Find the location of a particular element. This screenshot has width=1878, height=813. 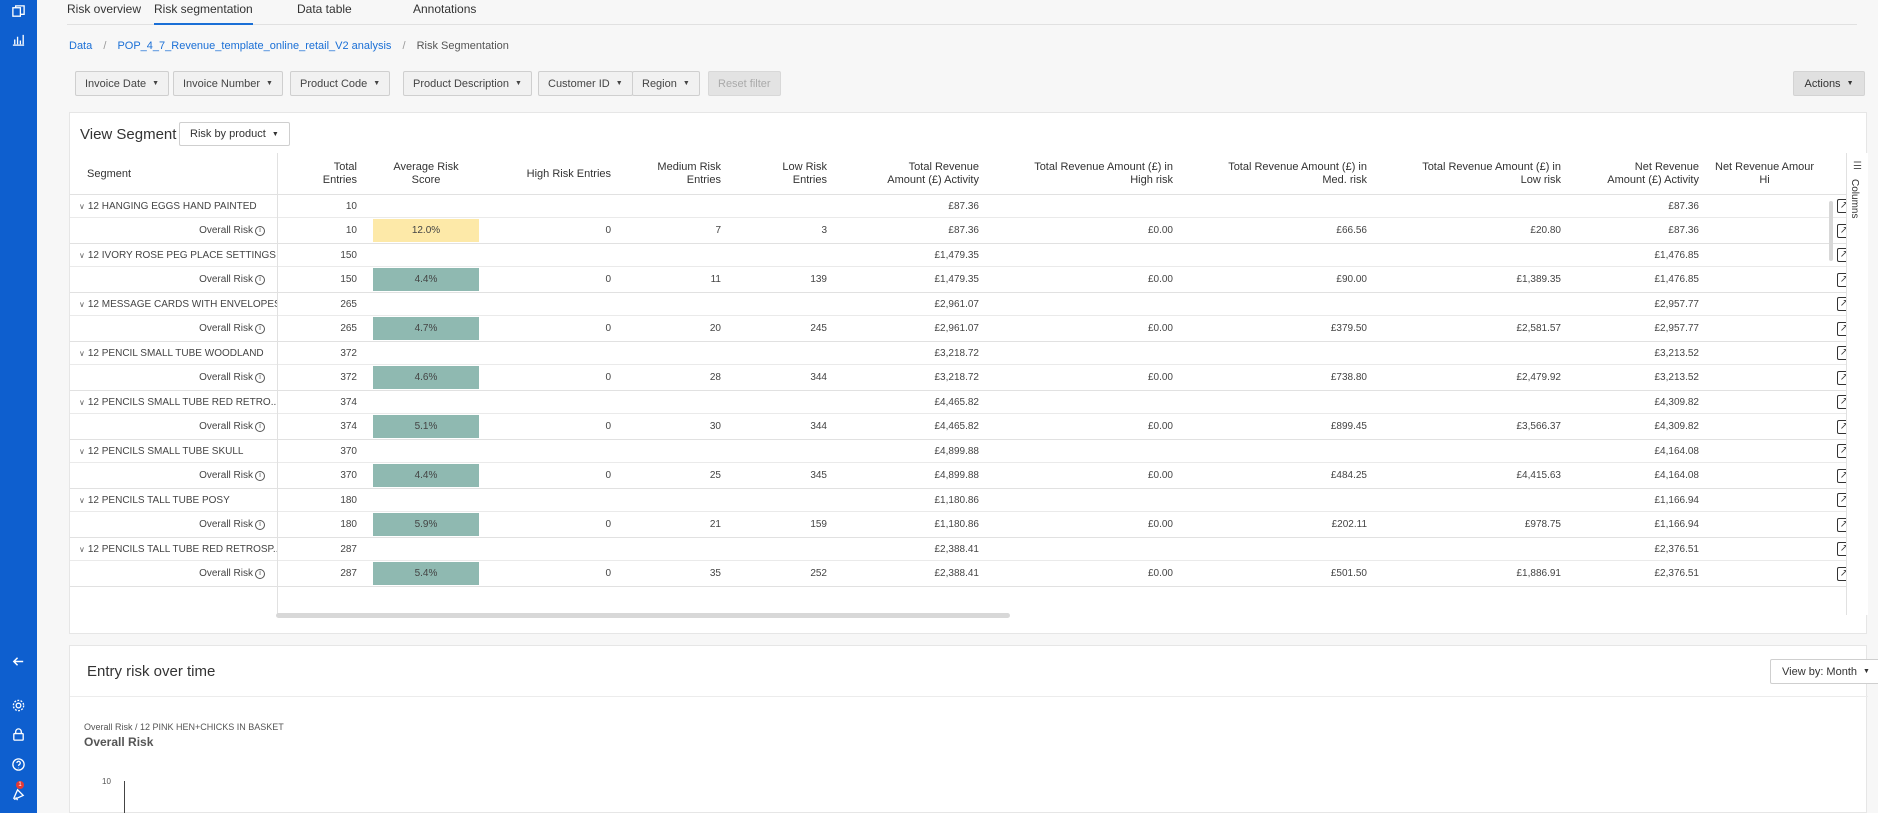

header-high-risk-entries: High Risk Entries is located at coordinates (548, 174).